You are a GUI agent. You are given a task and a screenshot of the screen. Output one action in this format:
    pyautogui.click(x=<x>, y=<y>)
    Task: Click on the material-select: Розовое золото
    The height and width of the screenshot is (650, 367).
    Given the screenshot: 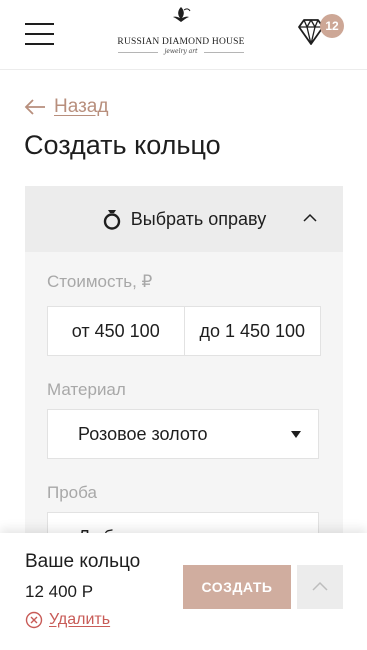 What is the action you would take?
    pyautogui.click(x=183, y=434)
    